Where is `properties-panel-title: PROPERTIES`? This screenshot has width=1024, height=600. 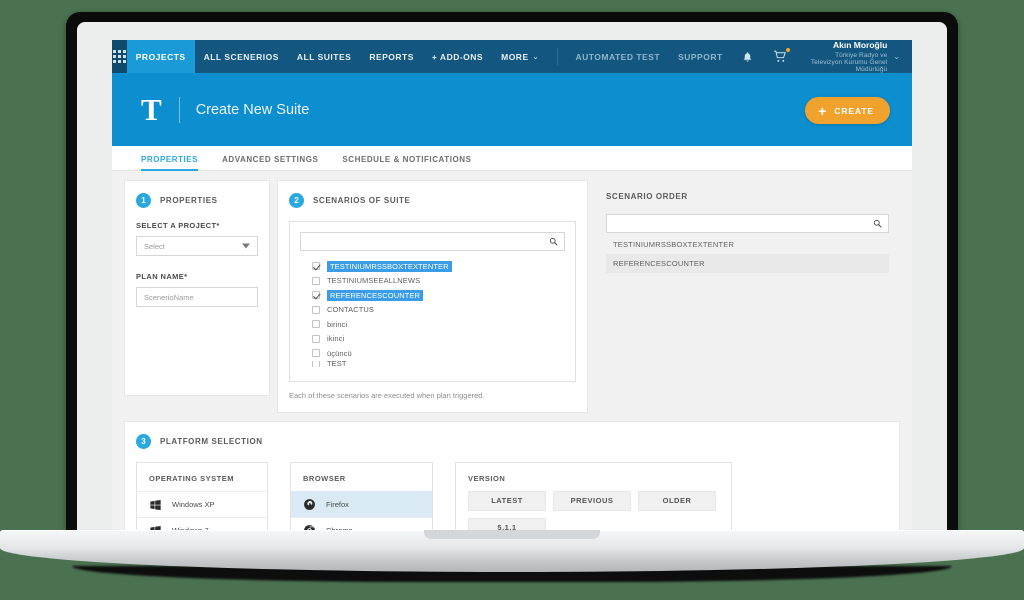
properties-panel-title: PROPERTIES is located at coordinates (189, 200).